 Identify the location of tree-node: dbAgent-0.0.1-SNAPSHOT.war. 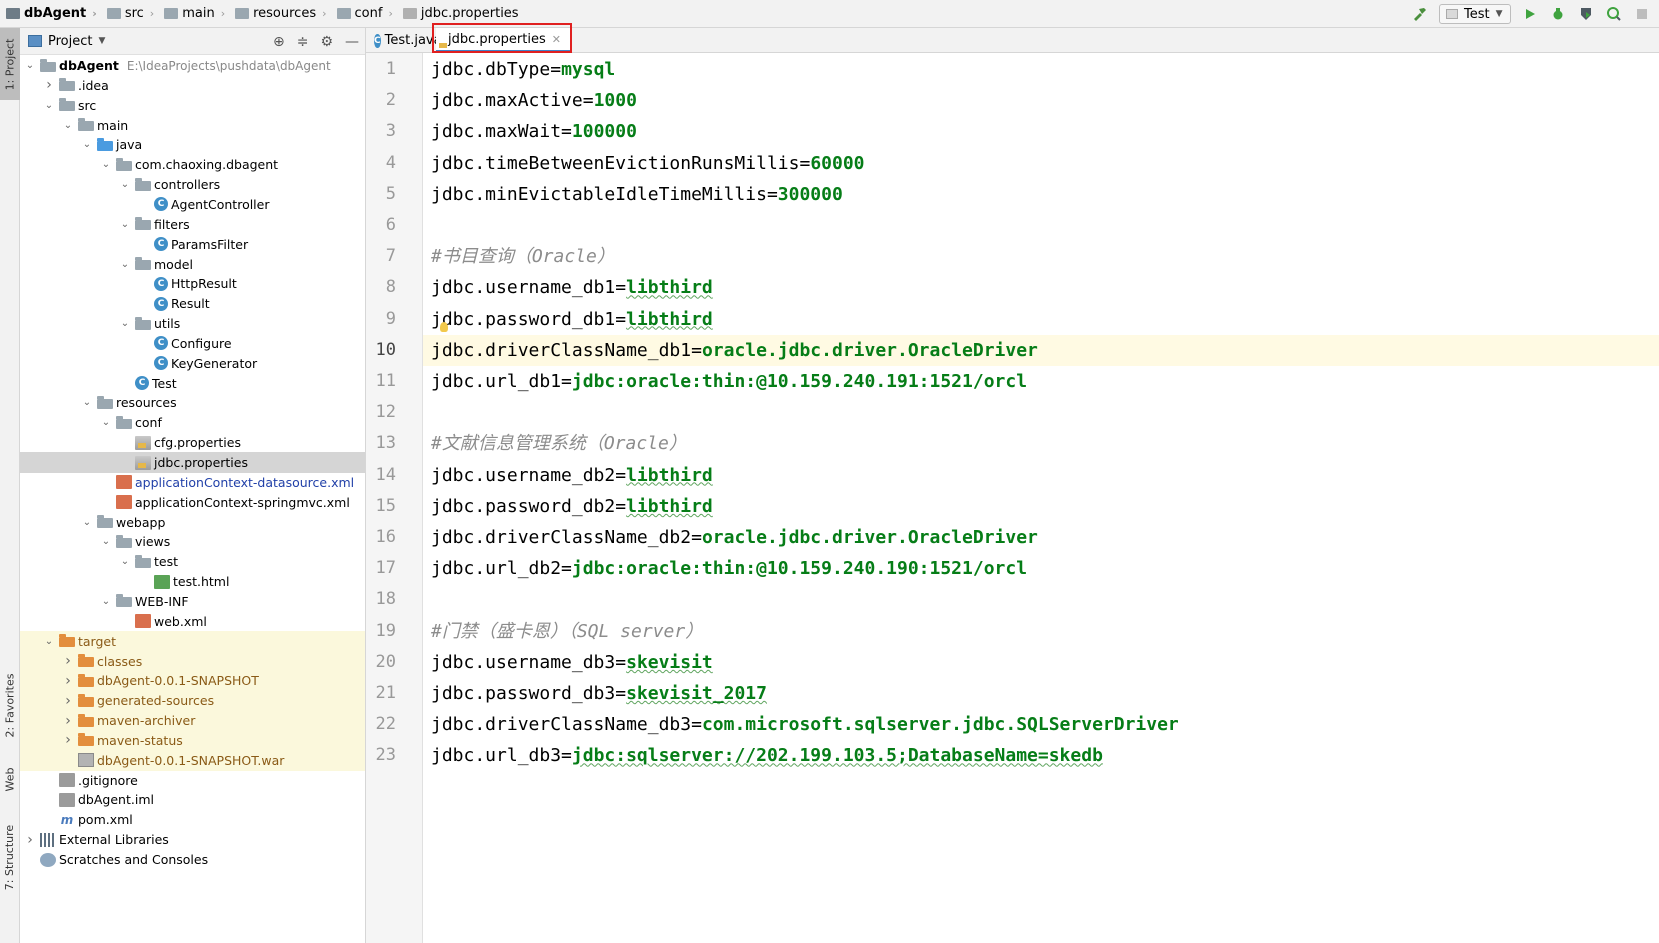
(192, 760).